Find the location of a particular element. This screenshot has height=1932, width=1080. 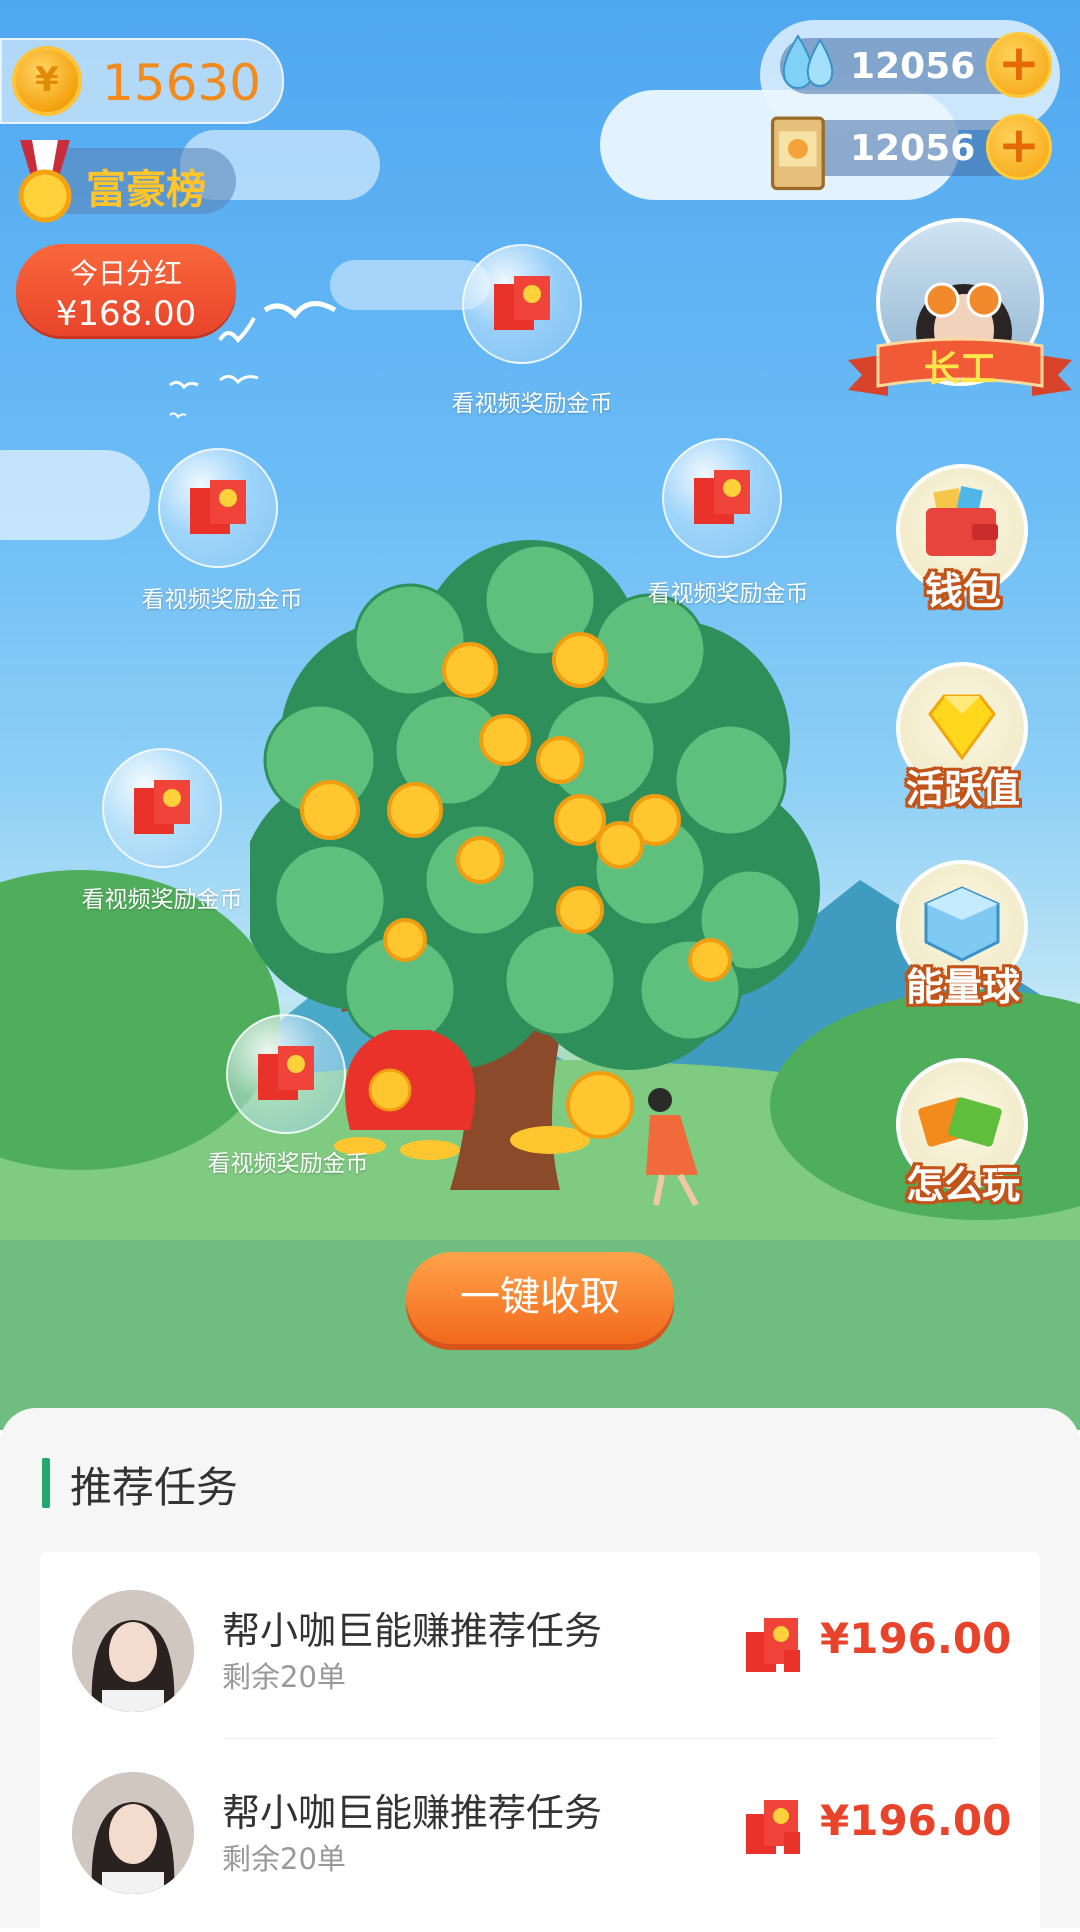

seed-bag-icon is located at coordinates (797, 153).